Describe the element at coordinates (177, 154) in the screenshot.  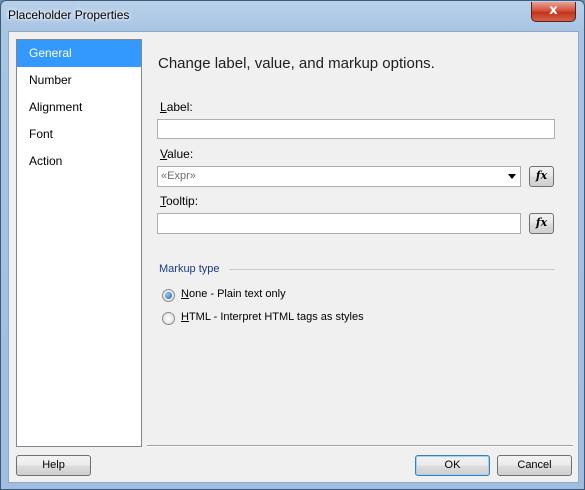
I see `value-field-label: Value:` at that location.